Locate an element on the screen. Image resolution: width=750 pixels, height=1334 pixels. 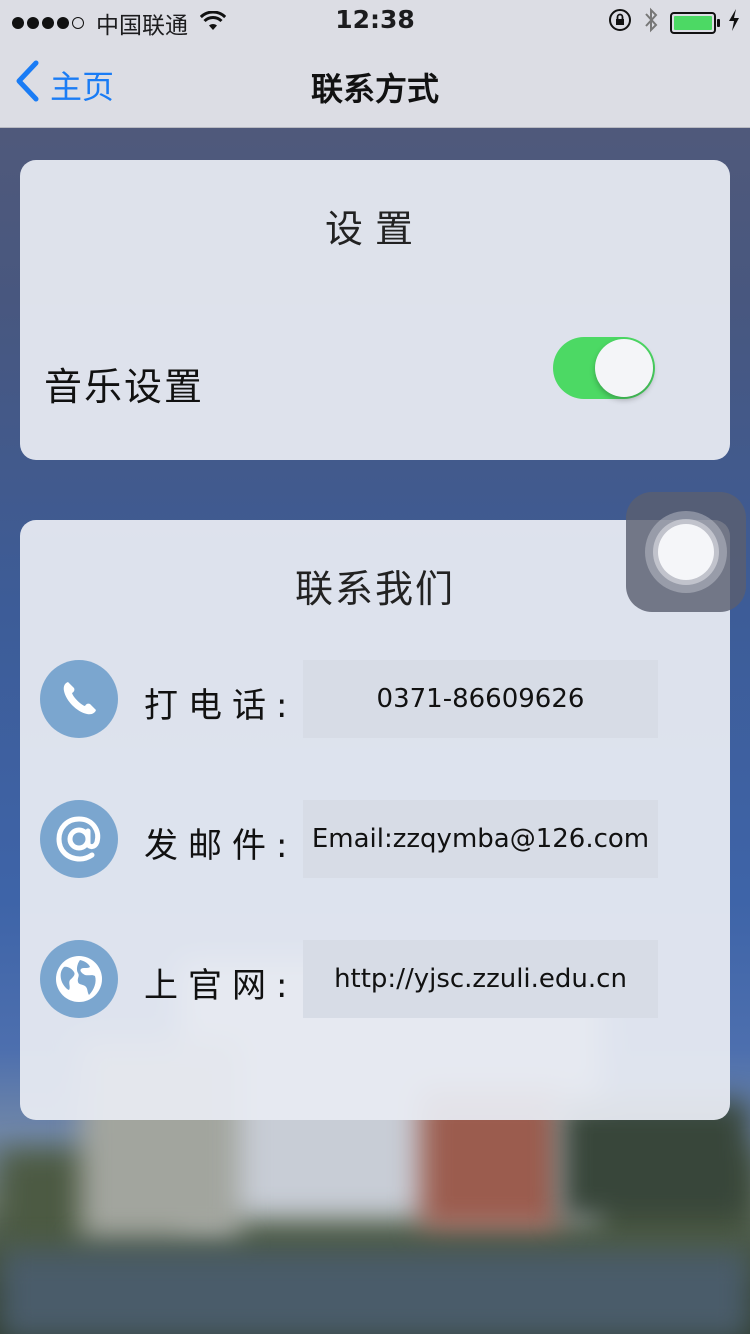
navigation-bar: 主页 联系方式 is located at coordinates (375, 84).